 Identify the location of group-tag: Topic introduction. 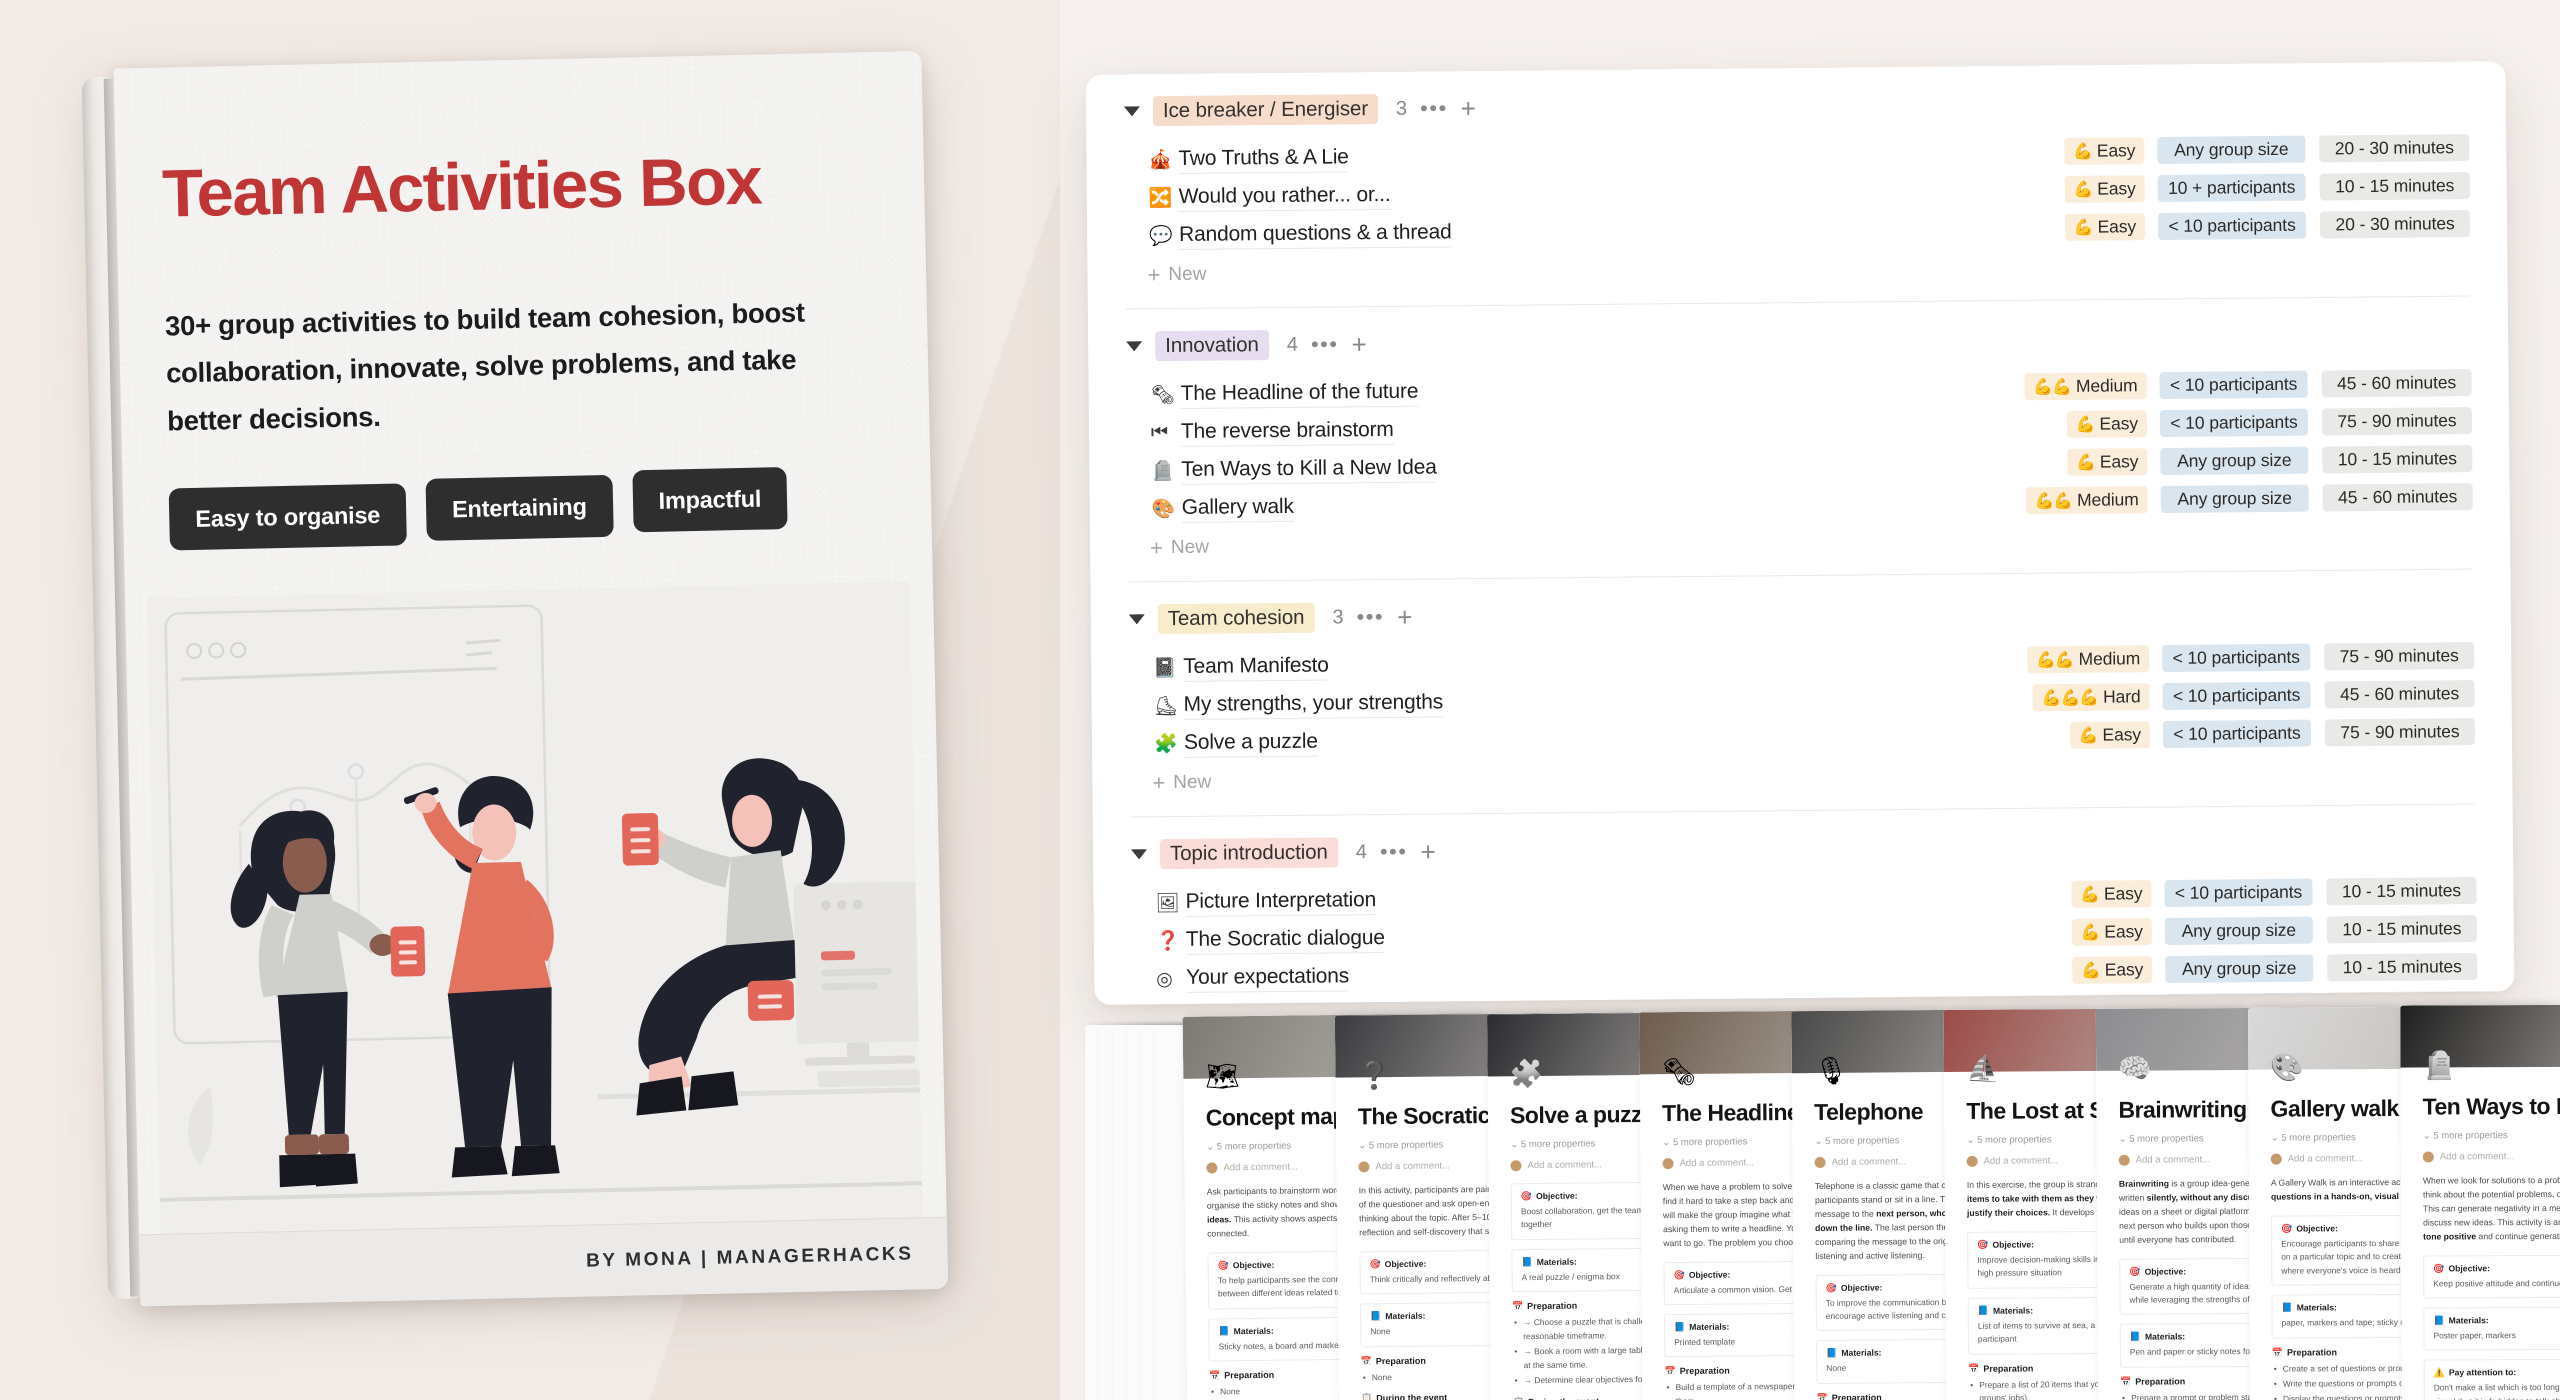
(1248, 853).